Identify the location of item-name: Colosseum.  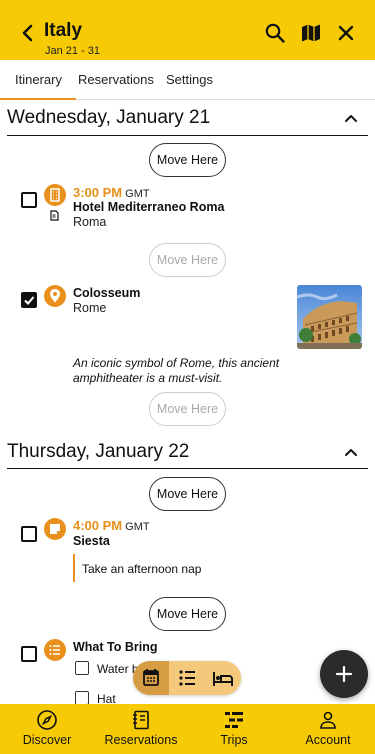
(106, 293).